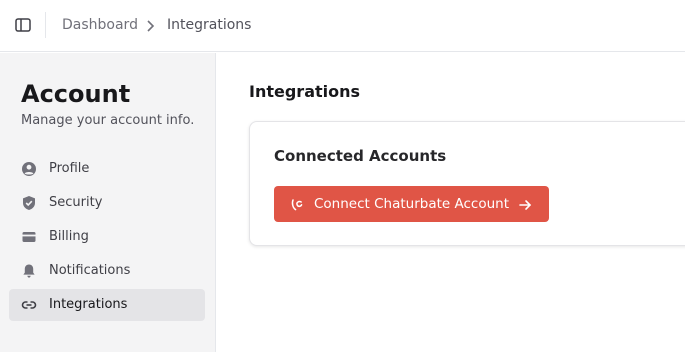 This screenshot has width=685, height=352. I want to click on sidebar-item-notifications: Notifications, so click(107, 271).